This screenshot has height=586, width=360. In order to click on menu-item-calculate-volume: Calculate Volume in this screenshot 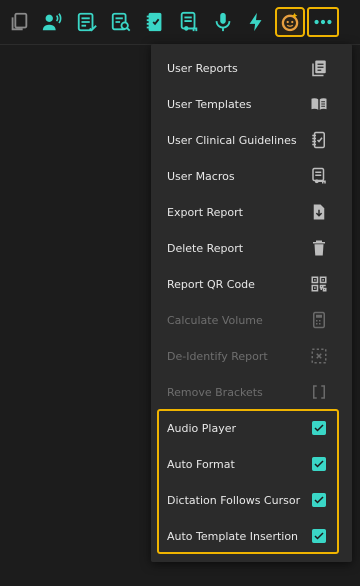, I will do `click(251, 320)`.